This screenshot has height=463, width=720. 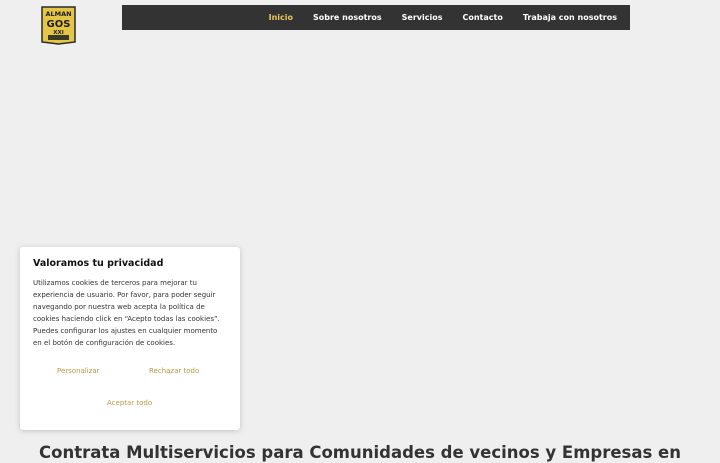 I want to click on cookie-title: Valoramos tu privacidad, so click(x=98, y=263).